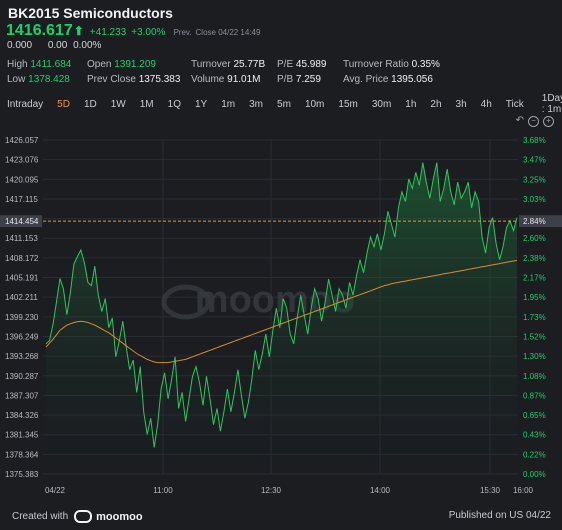  I want to click on tab-1h: 1h, so click(410, 104).